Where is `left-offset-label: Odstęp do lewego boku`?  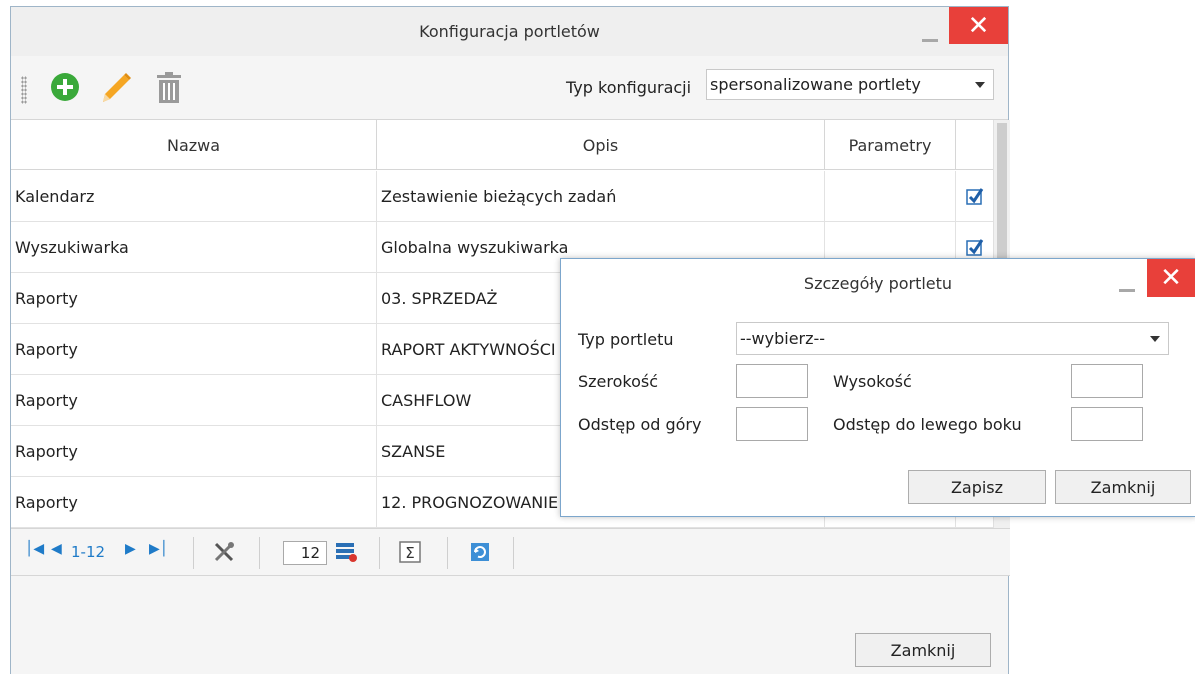
left-offset-label: Odstęp do lewego boku is located at coordinates (927, 424).